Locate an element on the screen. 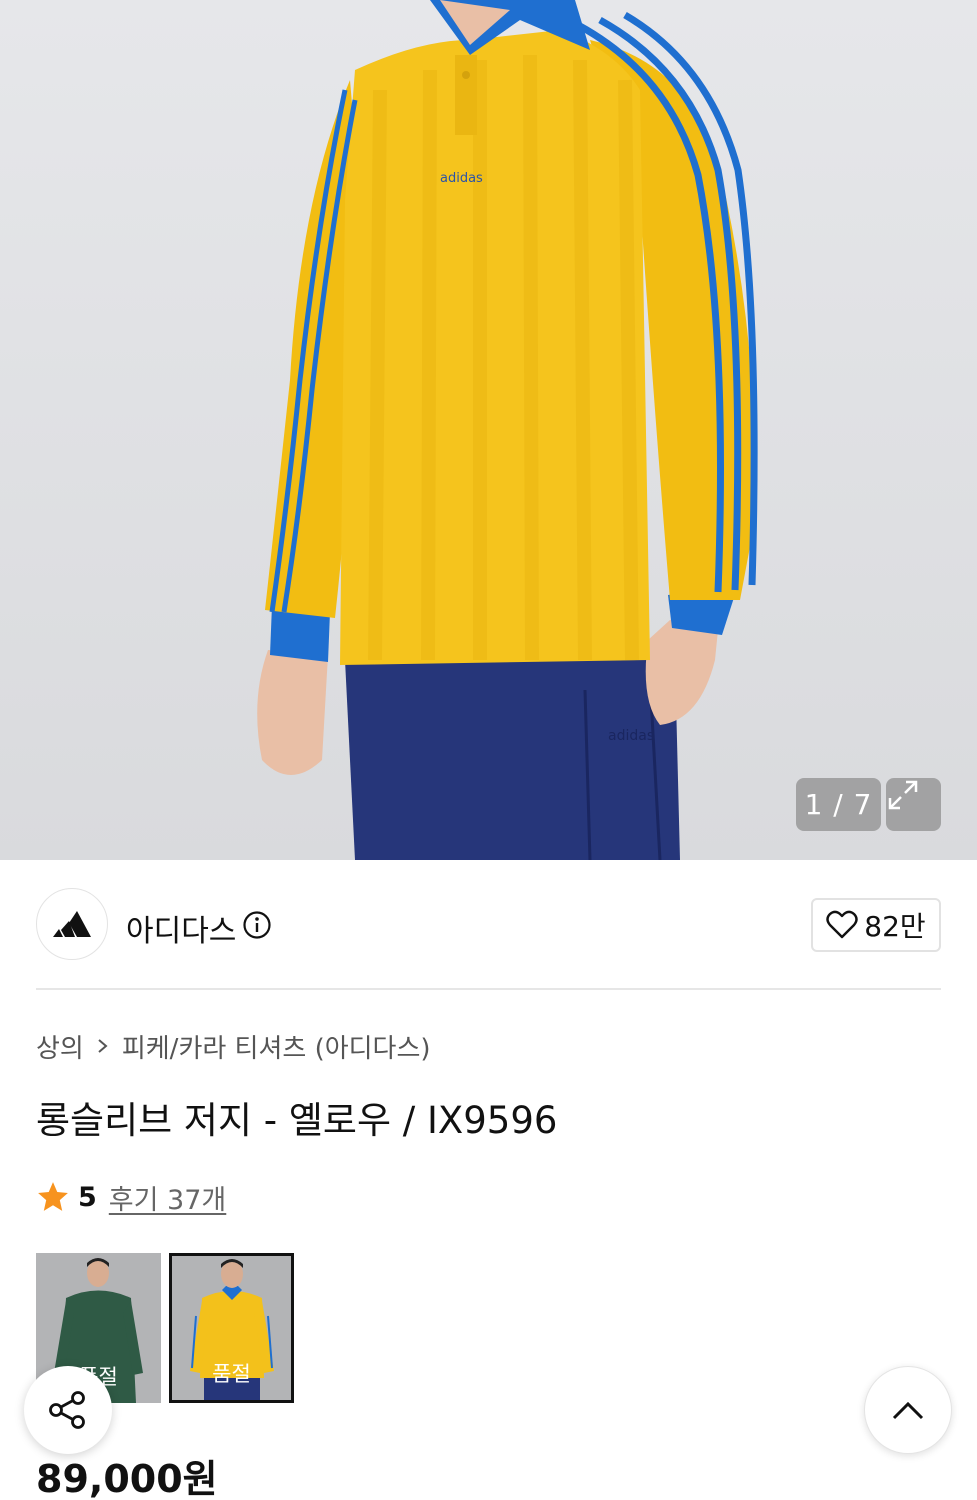 This screenshot has height=1500, width=977. breadcrumb: 상의 피케/카라 티셔츠 (아디다스) is located at coordinates (233, 1046).